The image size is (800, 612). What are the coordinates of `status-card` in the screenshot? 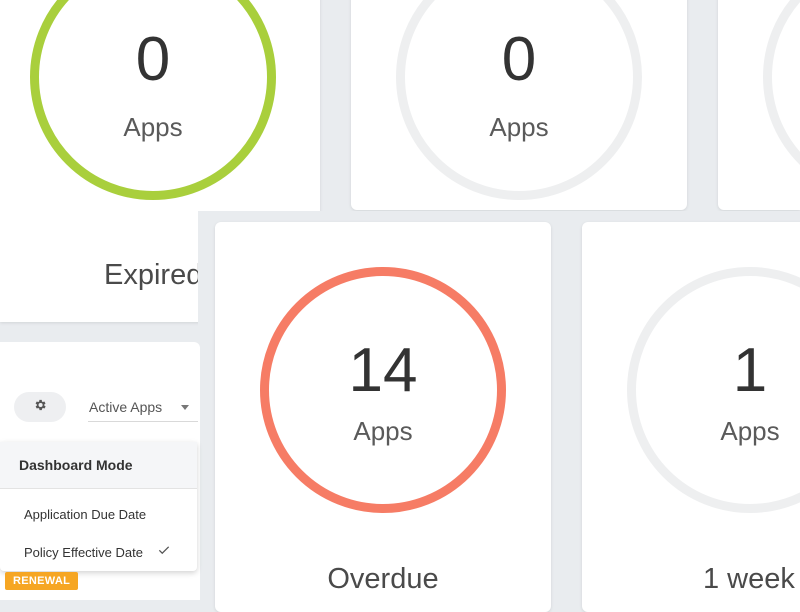 It's located at (759, 105).